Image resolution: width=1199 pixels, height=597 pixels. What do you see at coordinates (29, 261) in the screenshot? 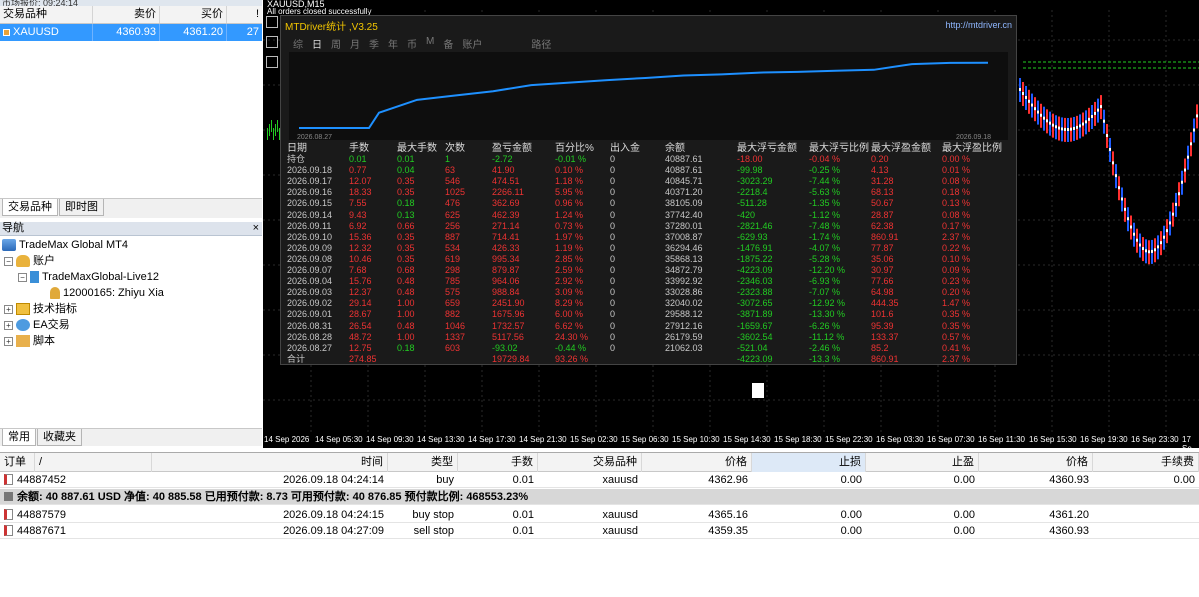
I see `tree-item-accounts: − 账户` at bounding box center [29, 261].